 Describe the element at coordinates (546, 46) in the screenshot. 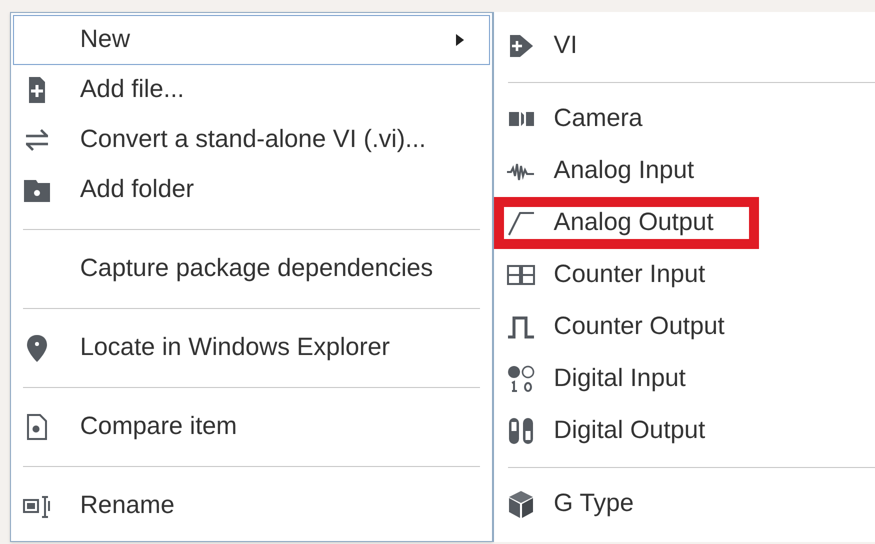

I see `menu-item: VI` at that location.